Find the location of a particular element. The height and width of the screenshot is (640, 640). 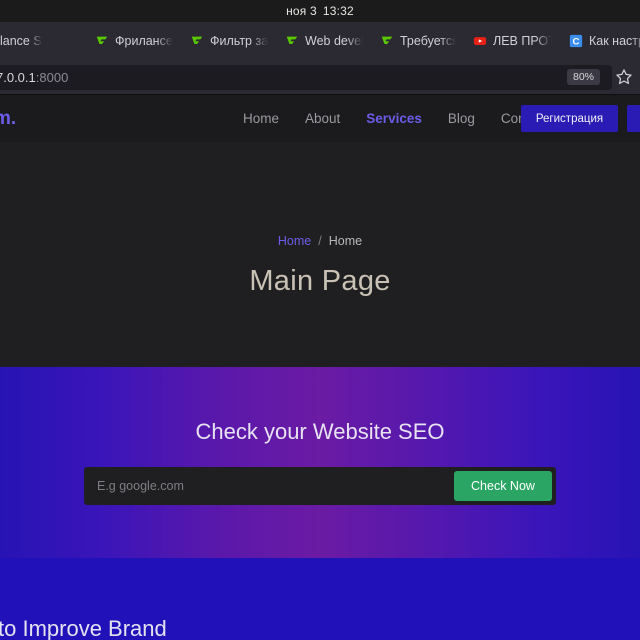

os-clock: ноя 3 13:32 is located at coordinates (320, 11).